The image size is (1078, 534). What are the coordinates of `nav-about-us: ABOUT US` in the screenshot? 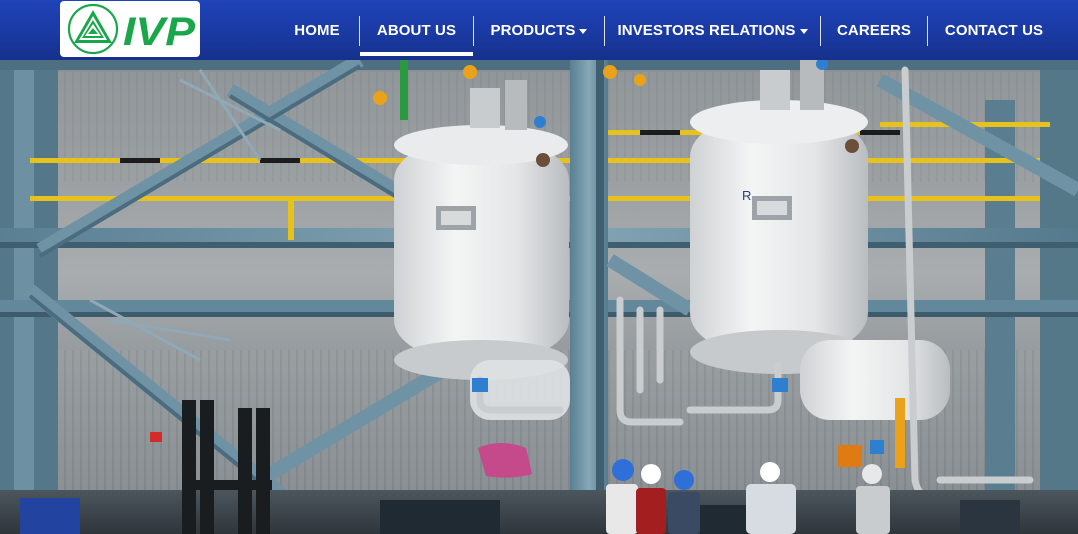 It's located at (416, 30).